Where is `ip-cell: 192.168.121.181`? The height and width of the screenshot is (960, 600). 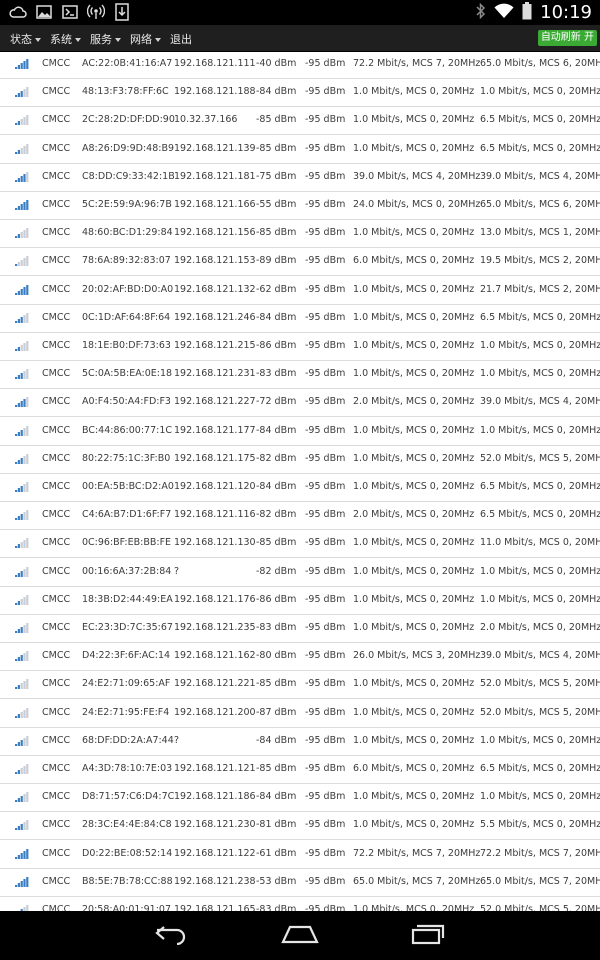 ip-cell: 192.168.121.181 is located at coordinates (215, 176).